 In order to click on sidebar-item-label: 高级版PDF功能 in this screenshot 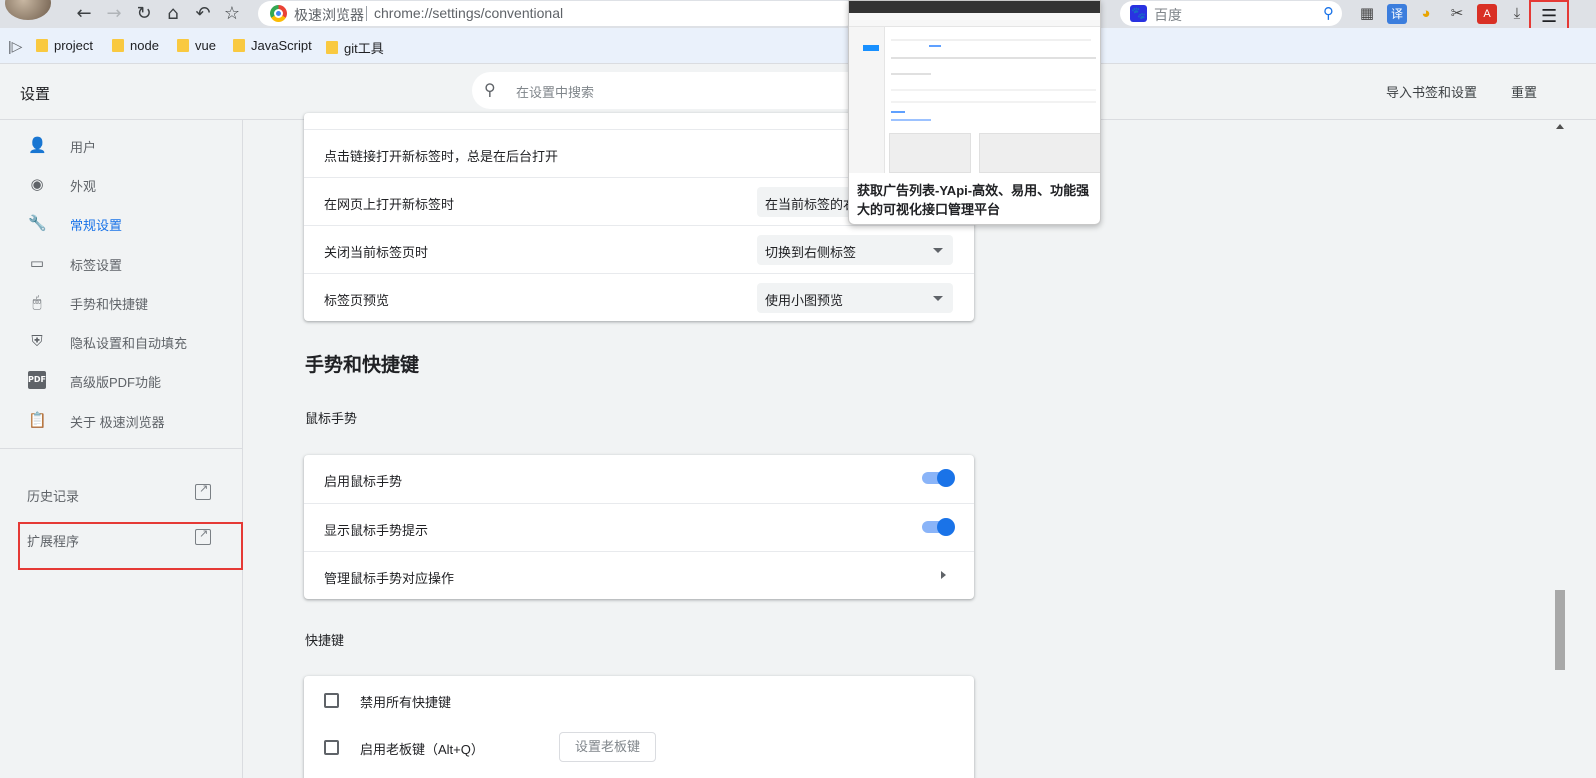, I will do `click(116, 382)`.